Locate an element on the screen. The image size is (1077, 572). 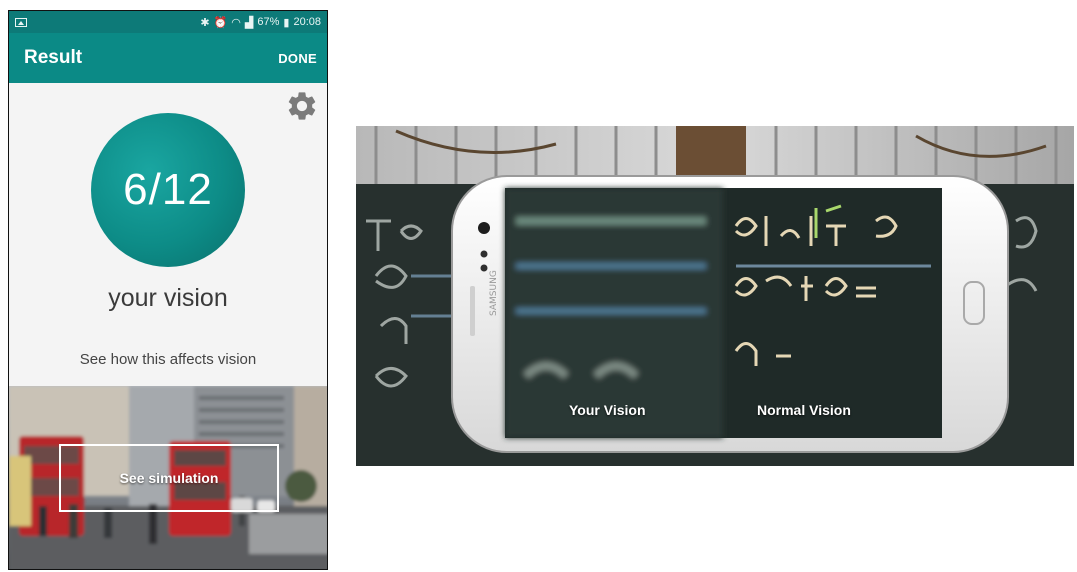
status-icons: ✱ ⏰ ◠ ▟ 67% ▮ 20:08 is located at coordinates (260, 22).